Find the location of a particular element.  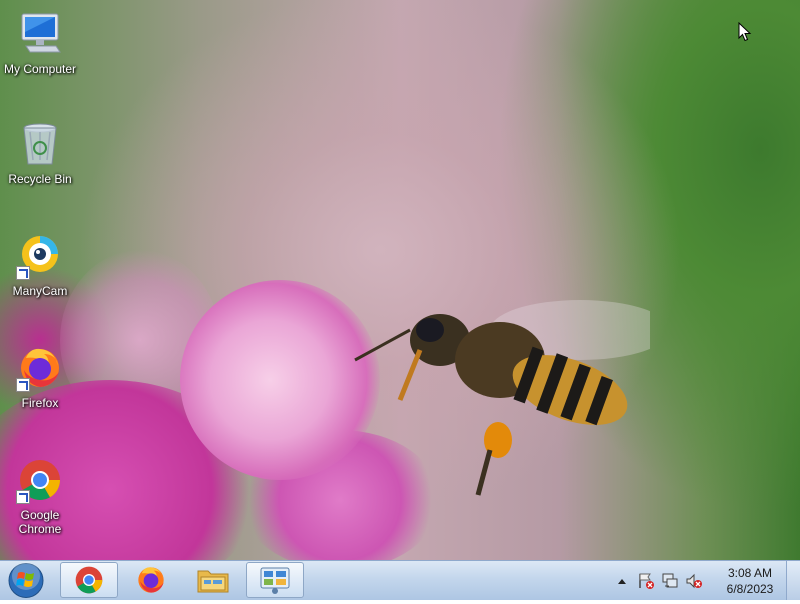

taskbar-clock: 3:08 AM 6/8/2023 is located at coordinates (750, 581).